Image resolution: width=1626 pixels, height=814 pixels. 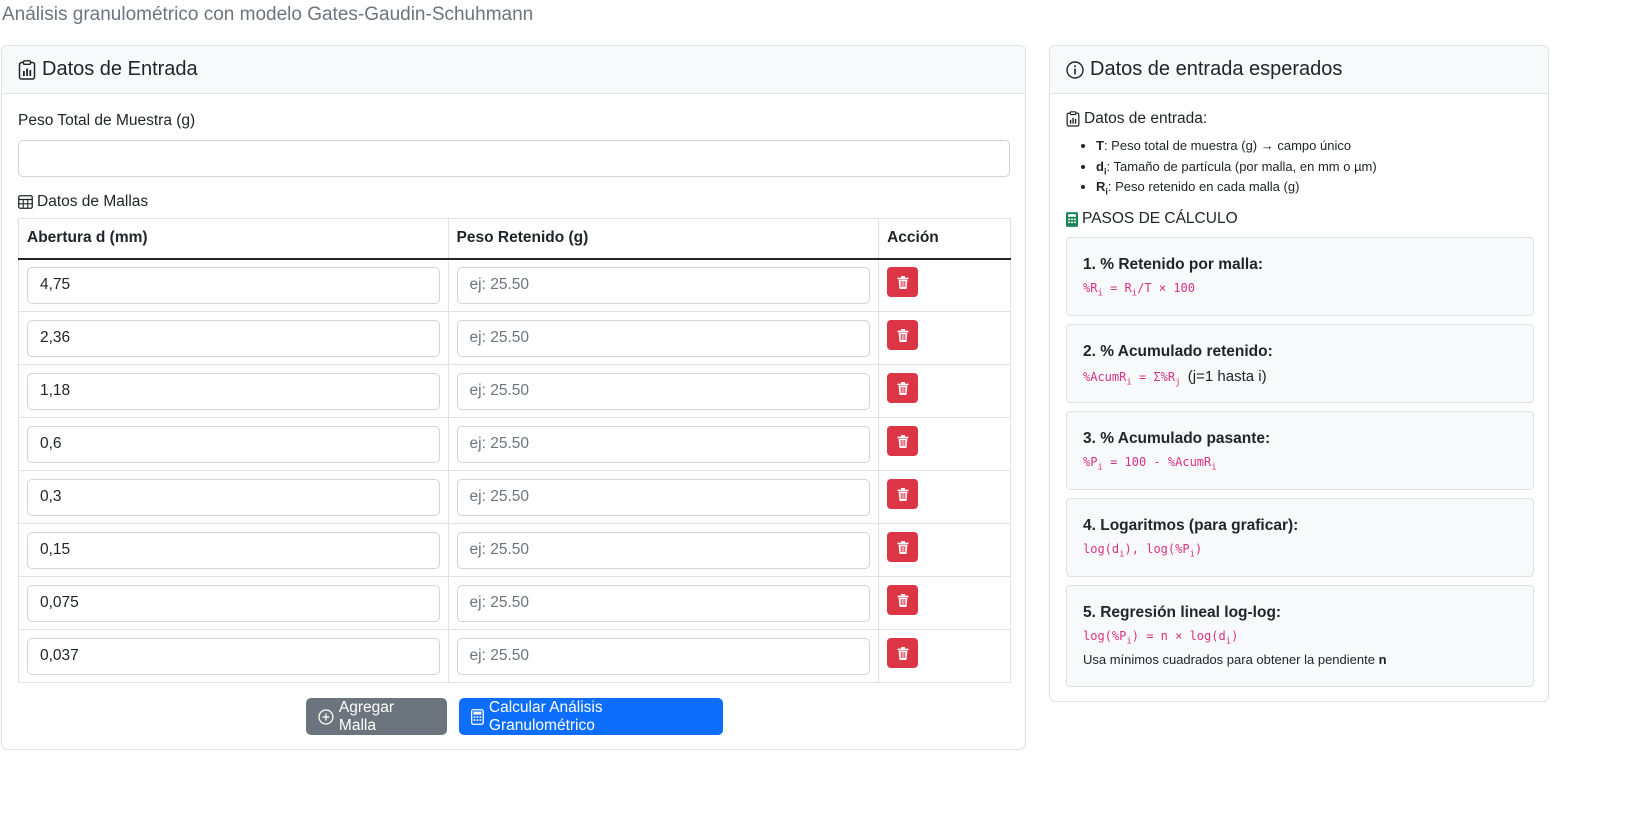 I want to click on list-item: Ri: Peso retenido en cada malla (g), so click(x=1236, y=187).